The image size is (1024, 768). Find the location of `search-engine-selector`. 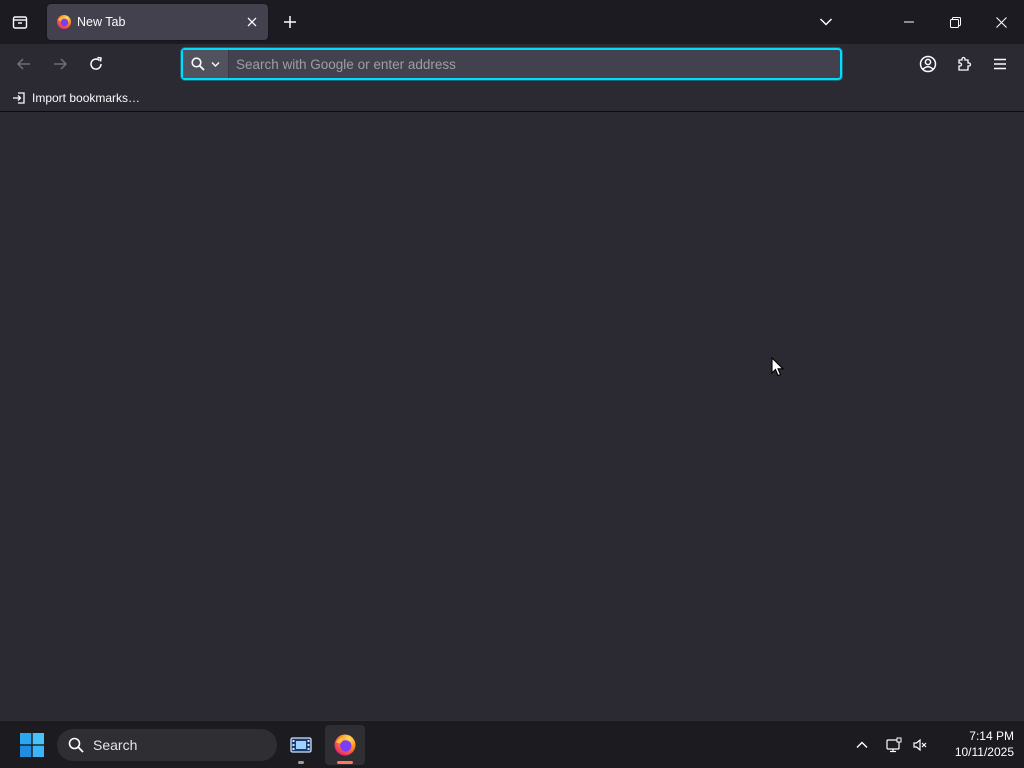

search-engine-selector is located at coordinates (206, 64).